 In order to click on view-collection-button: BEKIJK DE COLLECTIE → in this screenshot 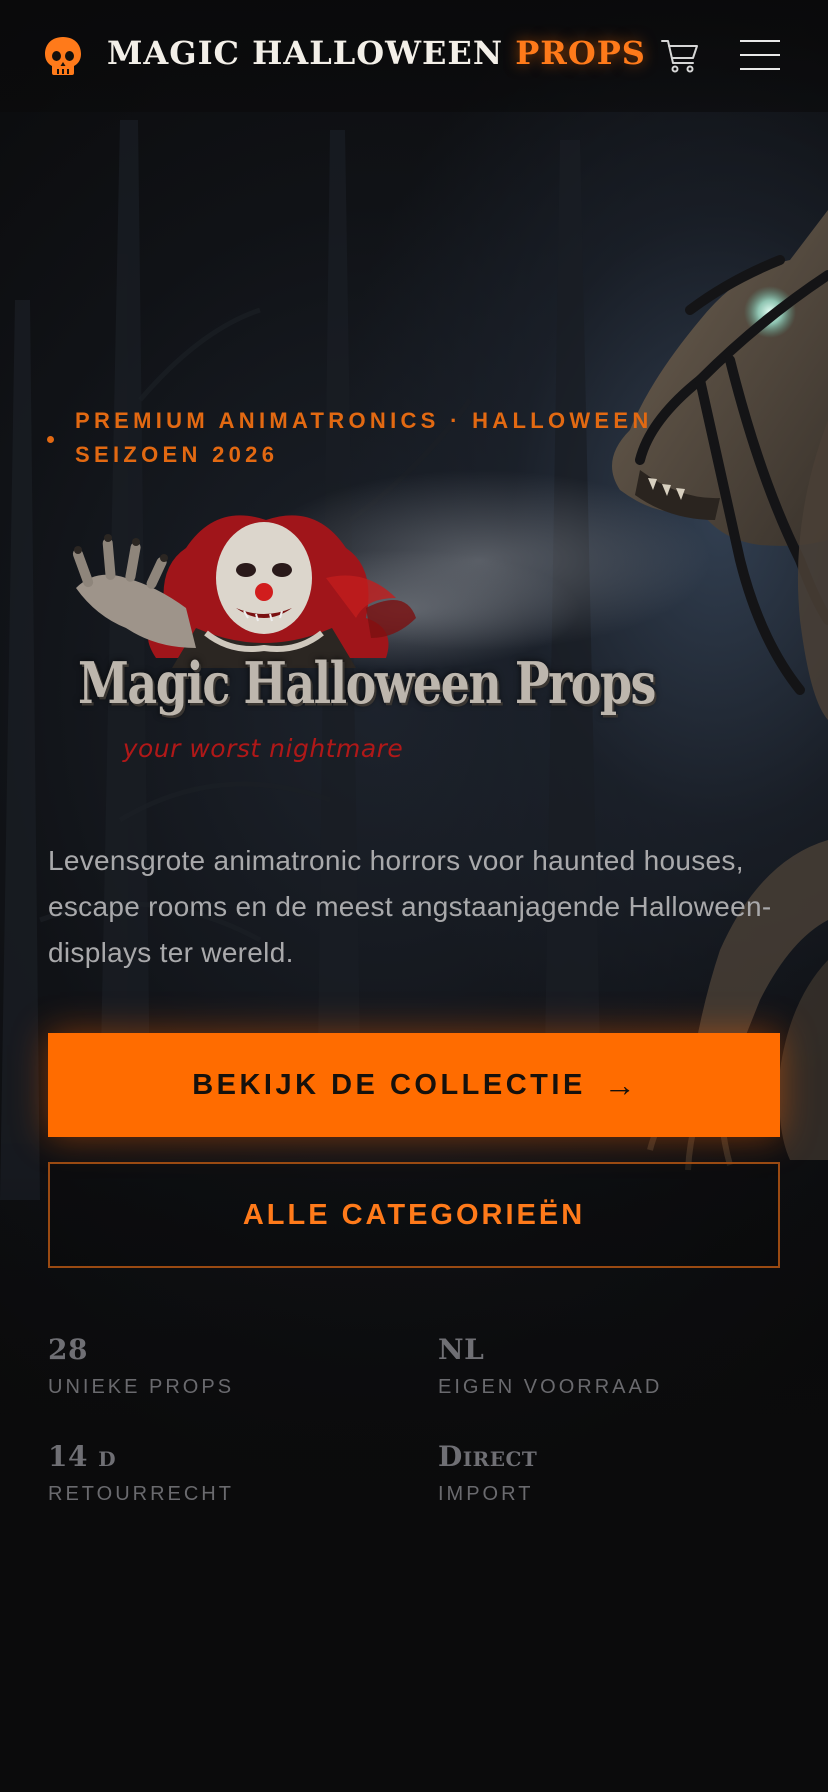, I will do `click(414, 1085)`.